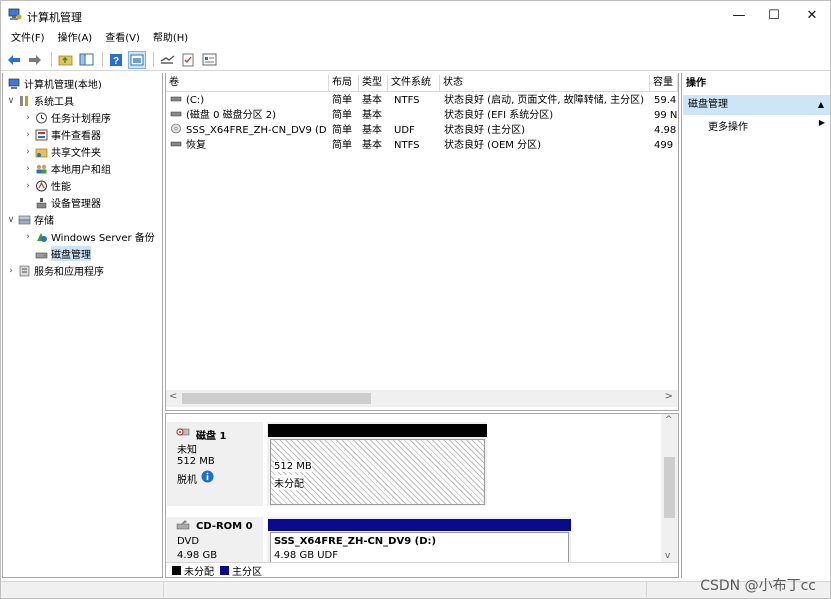 The image size is (831, 599). What do you see at coordinates (377, 430) in the screenshot?
I see `unallocated-bar` at bounding box center [377, 430].